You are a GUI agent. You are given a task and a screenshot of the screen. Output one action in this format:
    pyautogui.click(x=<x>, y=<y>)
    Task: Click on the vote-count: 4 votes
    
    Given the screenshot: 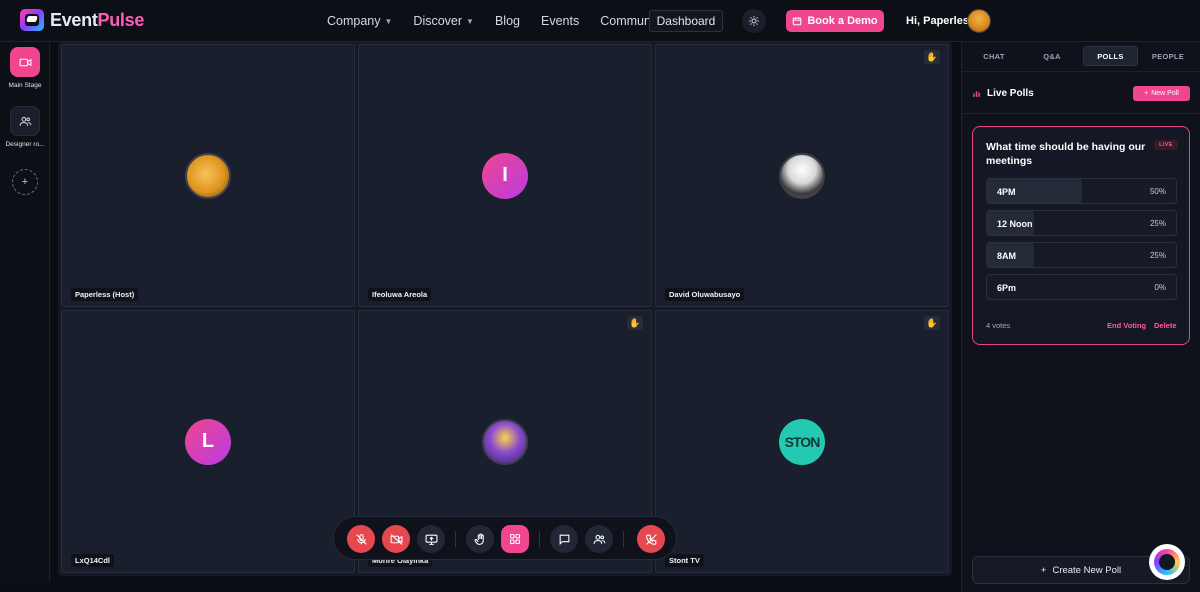 What is the action you would take?
    pyautogui.click(x=998, y=325)
    